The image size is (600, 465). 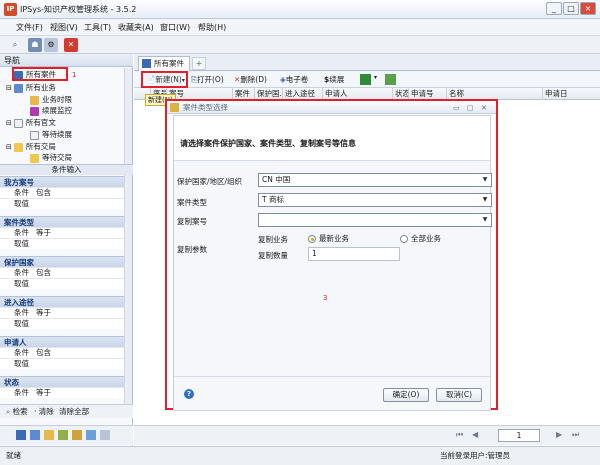 What do you see at coordinates (62, 261) in the screenshot?
I see `section-country: 保护国家` at bounding box center [62, 261].